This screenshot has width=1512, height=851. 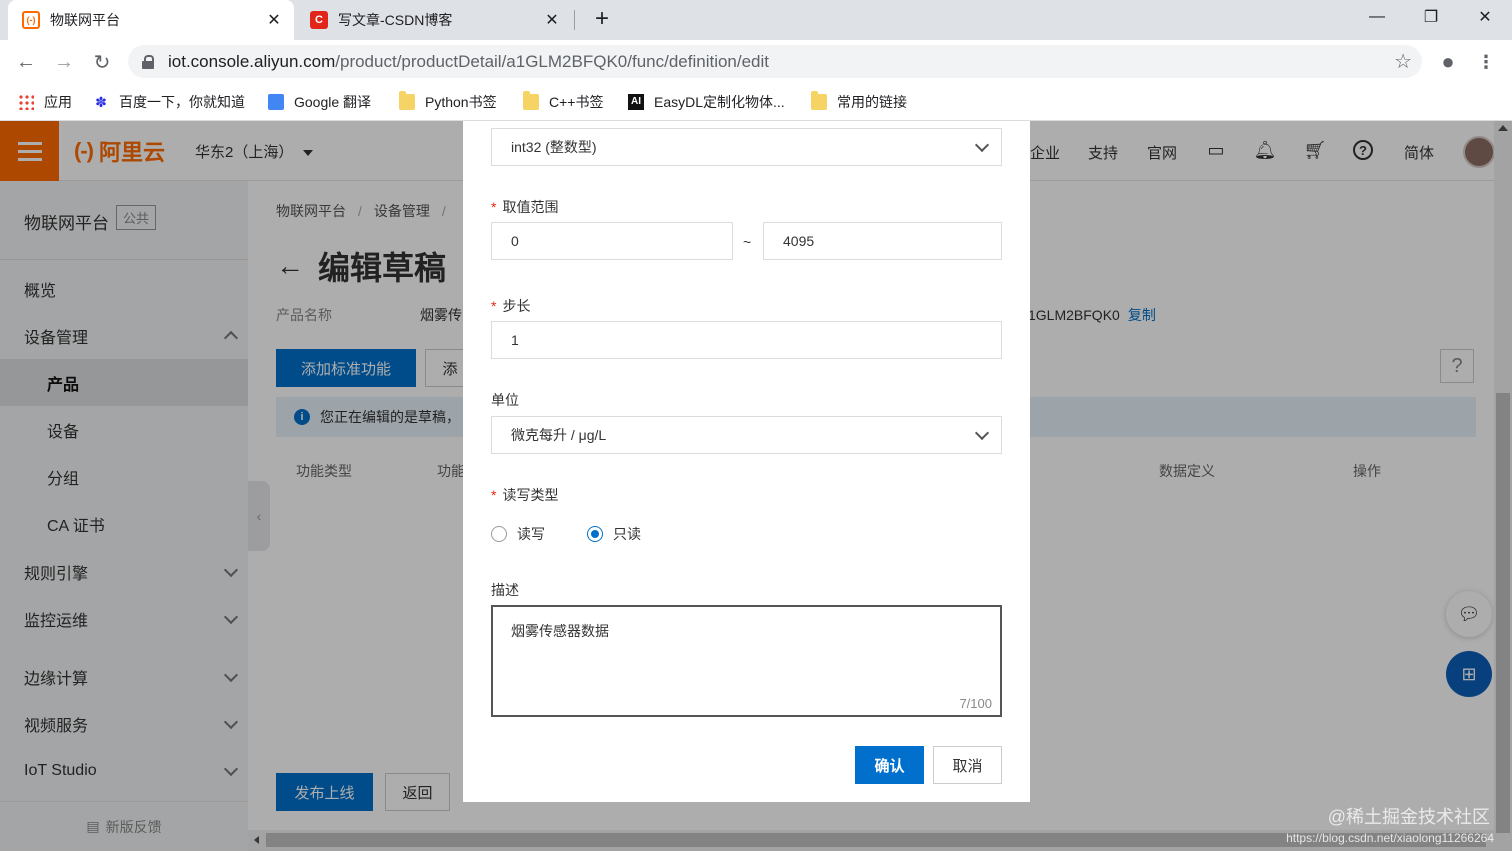 I want to click on range-label: * 取值范围, so click(x=525, y=207).